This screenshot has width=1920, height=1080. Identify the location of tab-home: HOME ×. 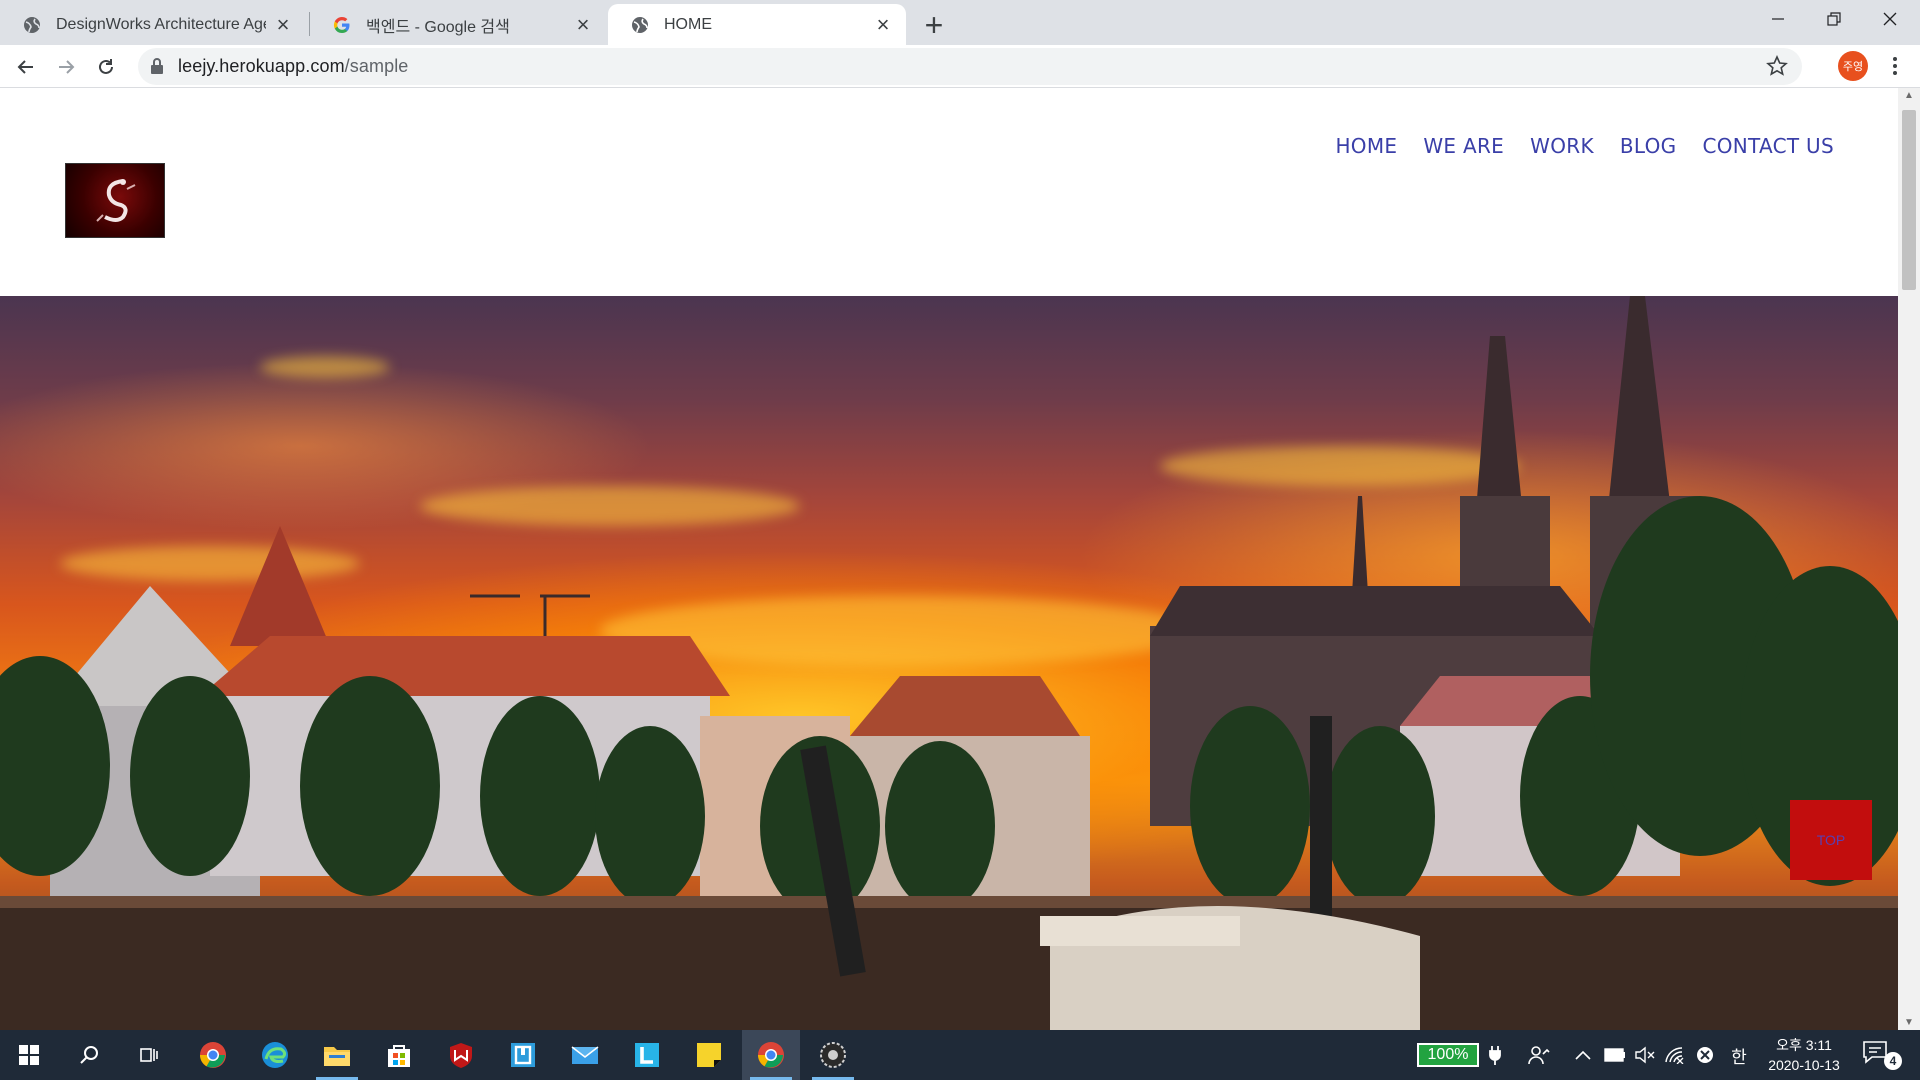
(757, 24).